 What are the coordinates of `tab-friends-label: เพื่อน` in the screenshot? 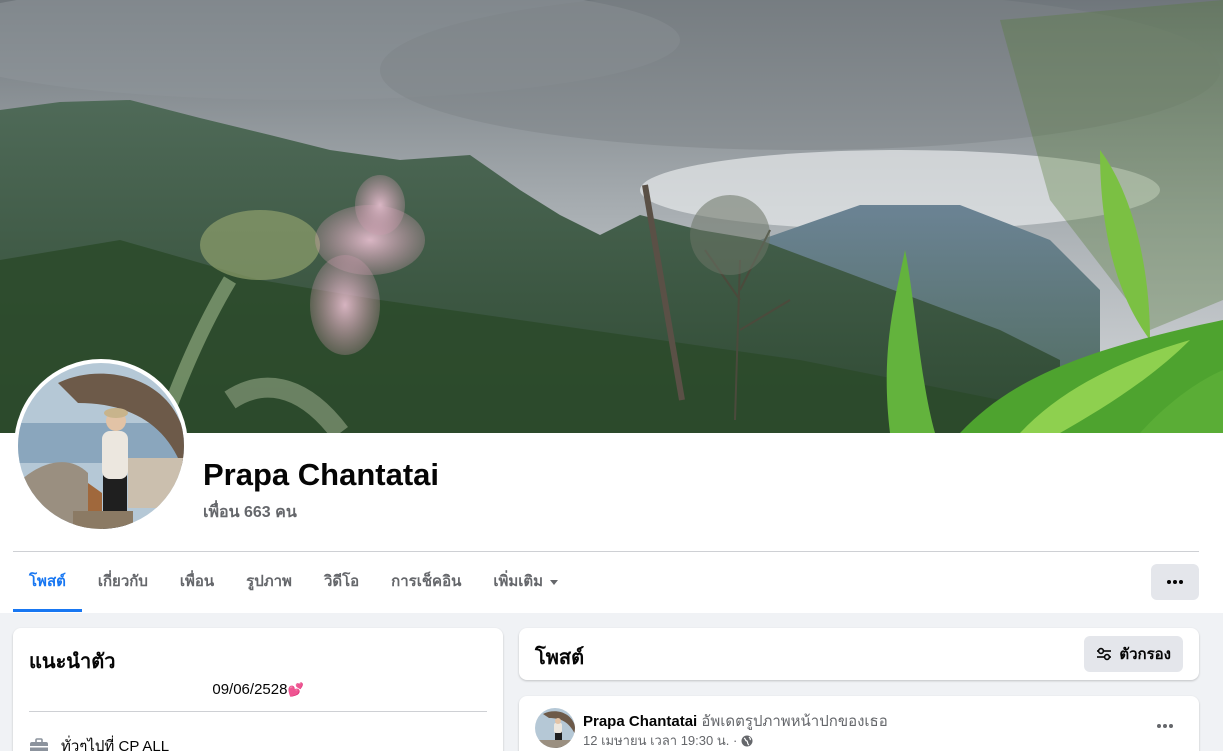 It's located at (197, 581).